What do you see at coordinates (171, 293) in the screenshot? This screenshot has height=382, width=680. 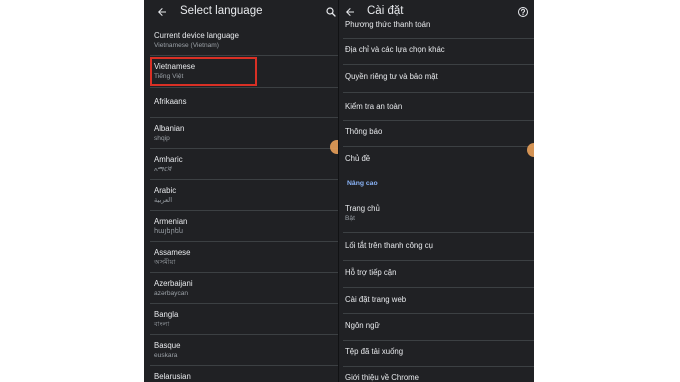 I see `language-native: azərbaycan` at bounding box center [171, 293].